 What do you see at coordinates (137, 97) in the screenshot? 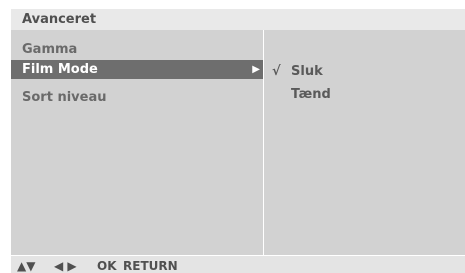
I see `menu-item-sort-niveau: Sort niveau` at bounding box center [137, 97].